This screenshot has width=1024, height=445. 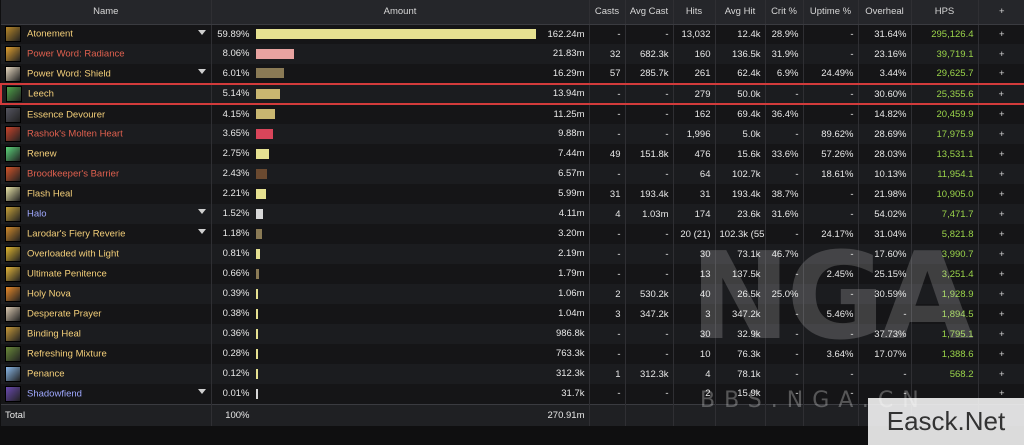 I want to click on spell-name: Flash Heal, so click(x=49, y=194).